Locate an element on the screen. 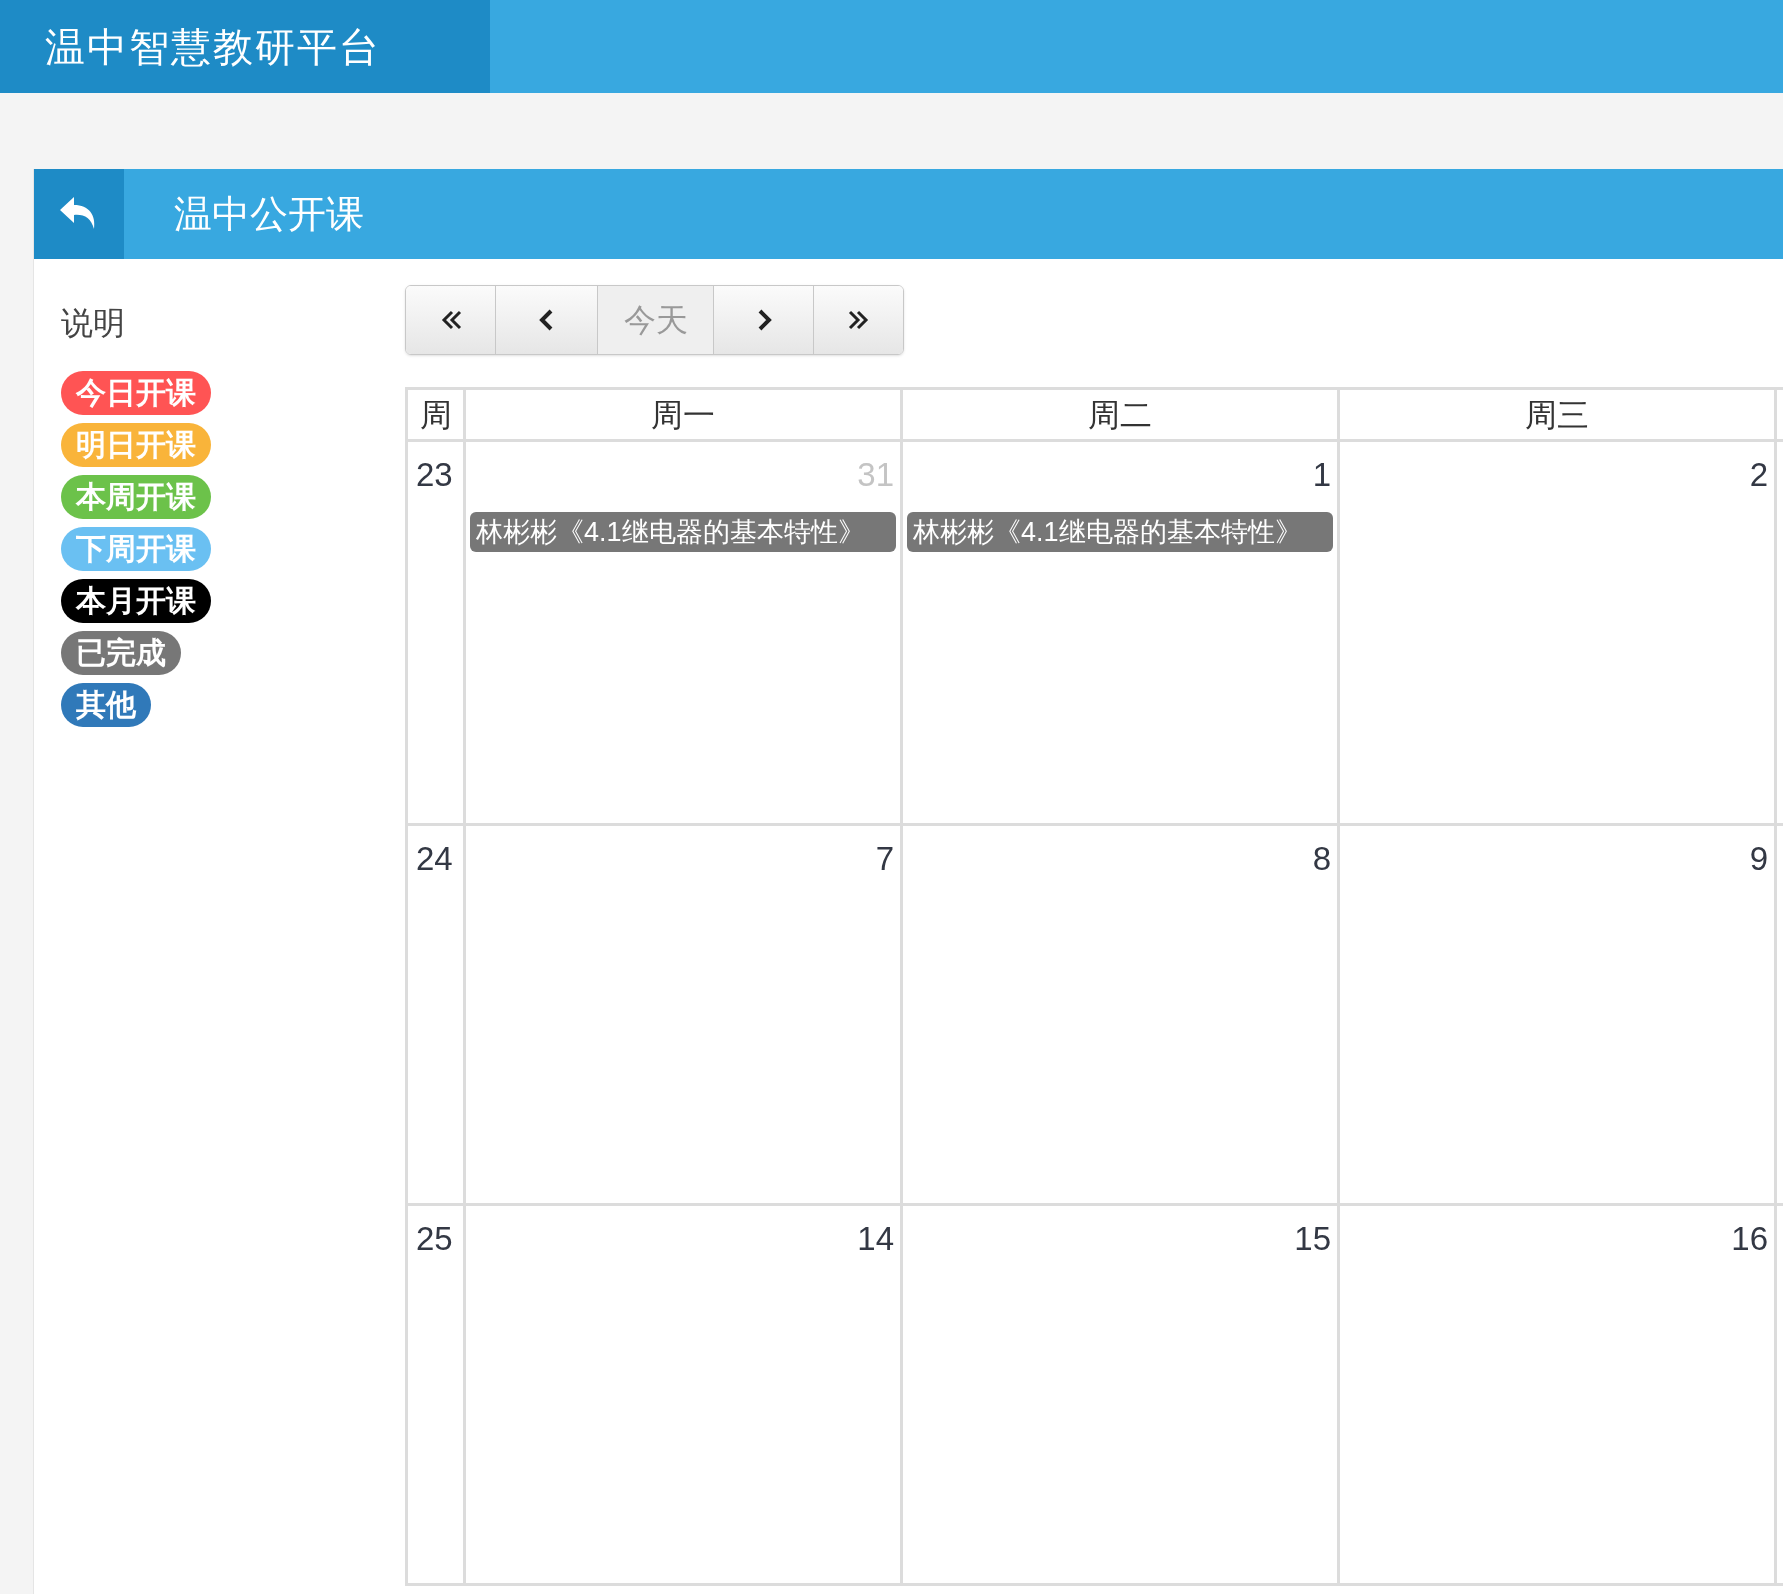  day-number: 1 is located at coordinates (1322, 475).